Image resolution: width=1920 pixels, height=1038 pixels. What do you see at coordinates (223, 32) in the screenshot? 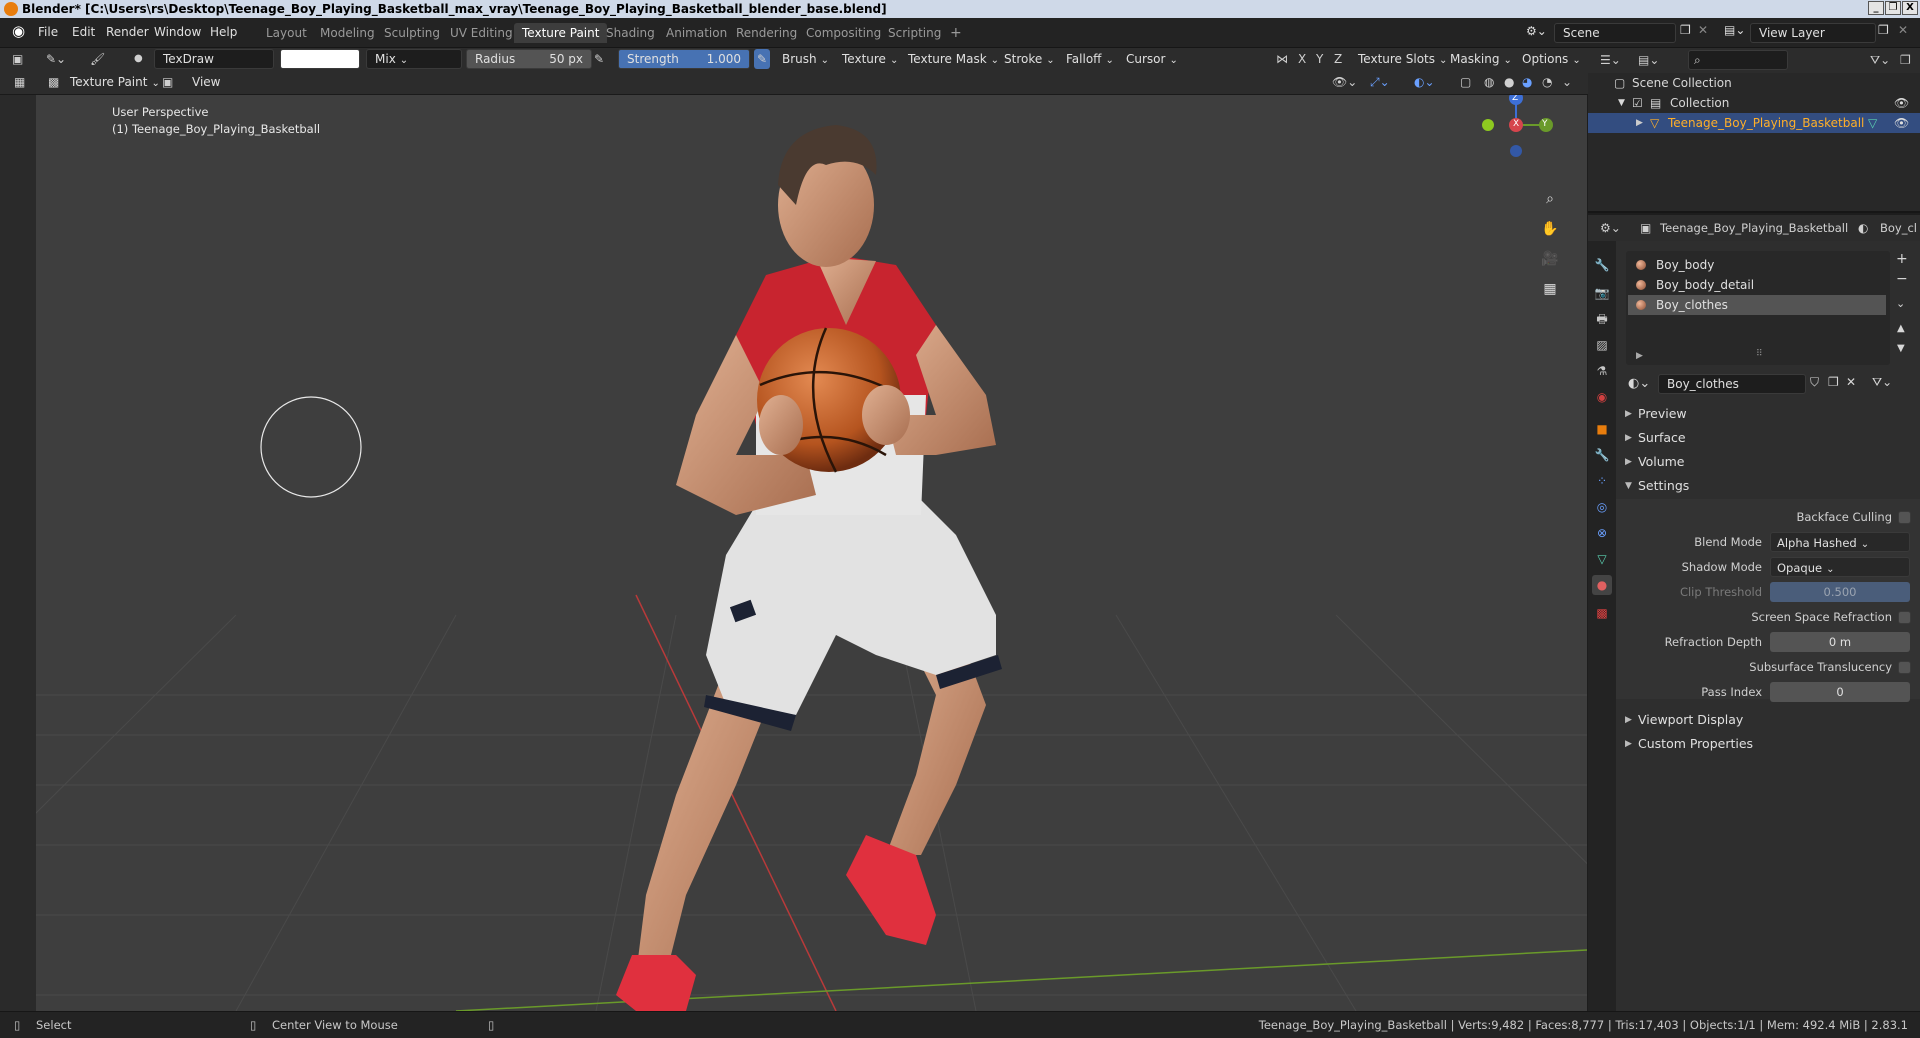
I see `menu-help: Help` at bounding box center [223, 32].